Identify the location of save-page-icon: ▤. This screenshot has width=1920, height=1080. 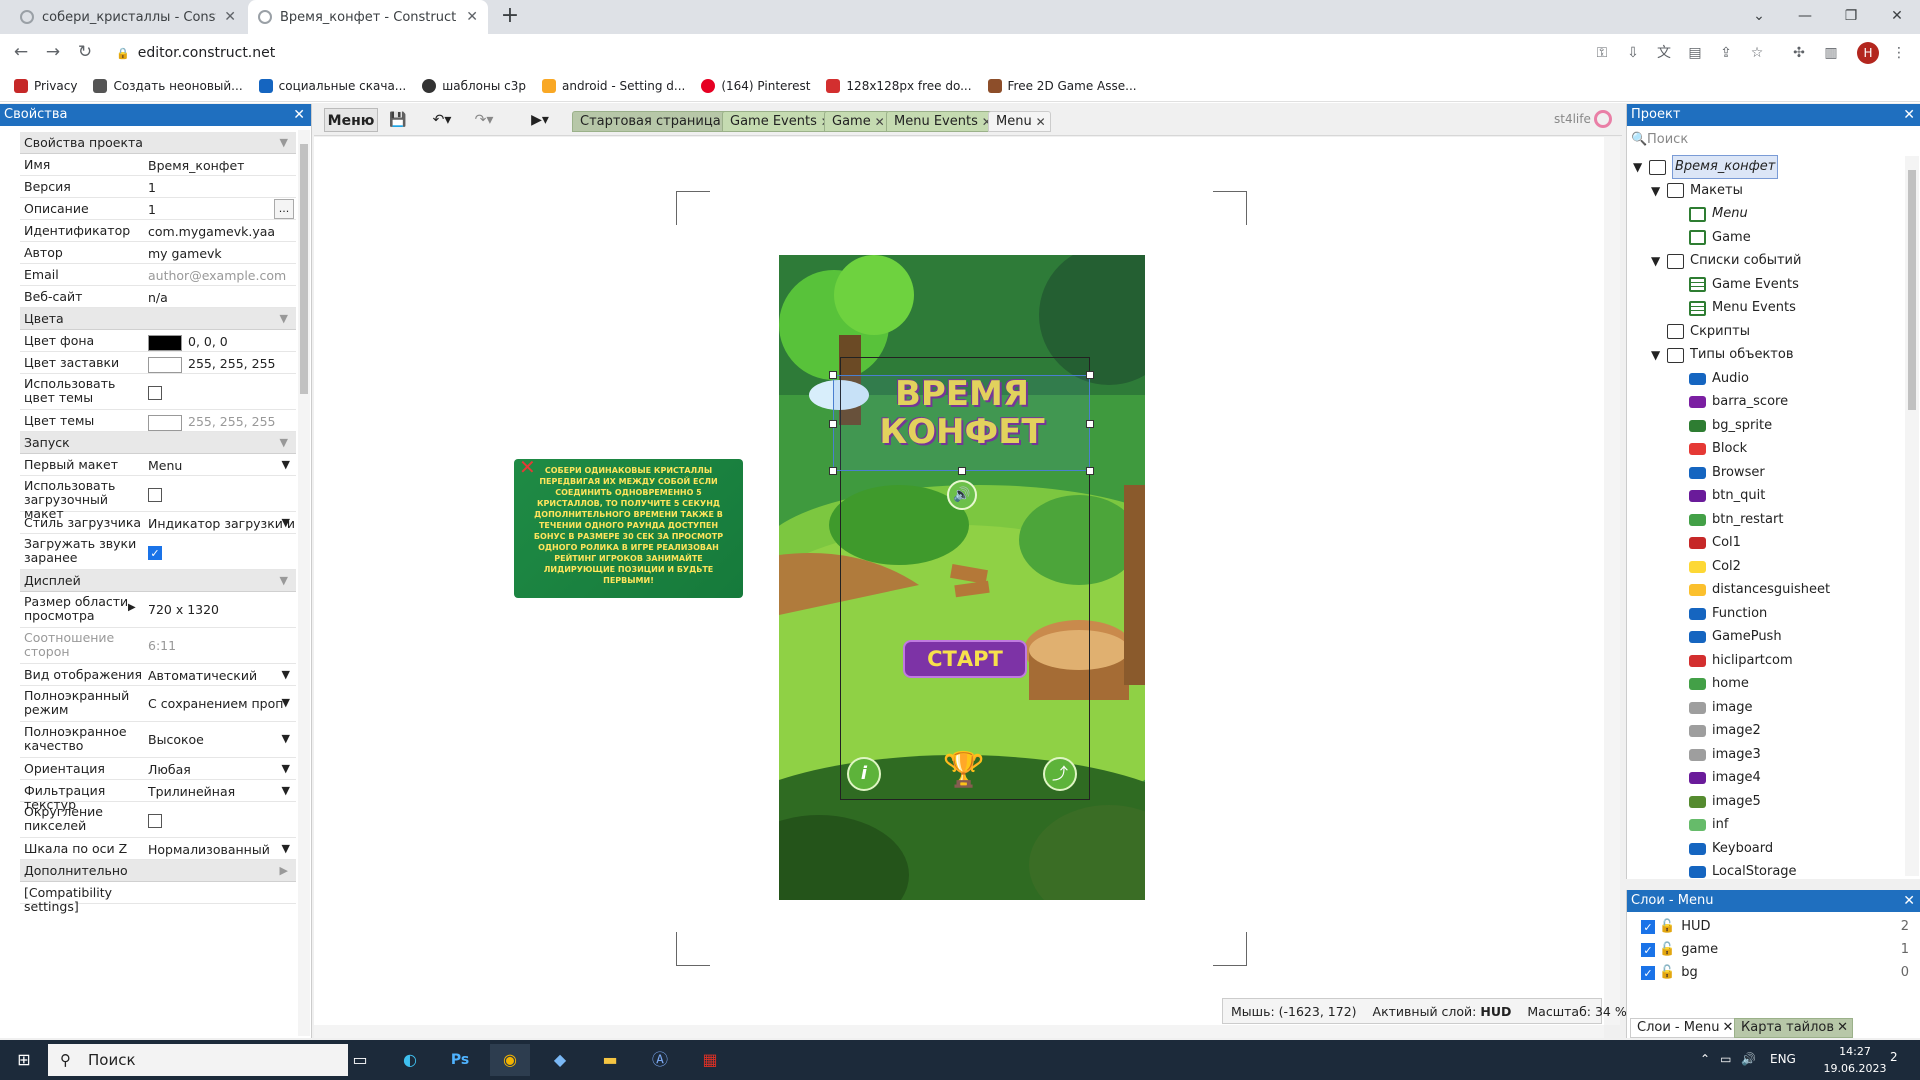
(1695, 53).